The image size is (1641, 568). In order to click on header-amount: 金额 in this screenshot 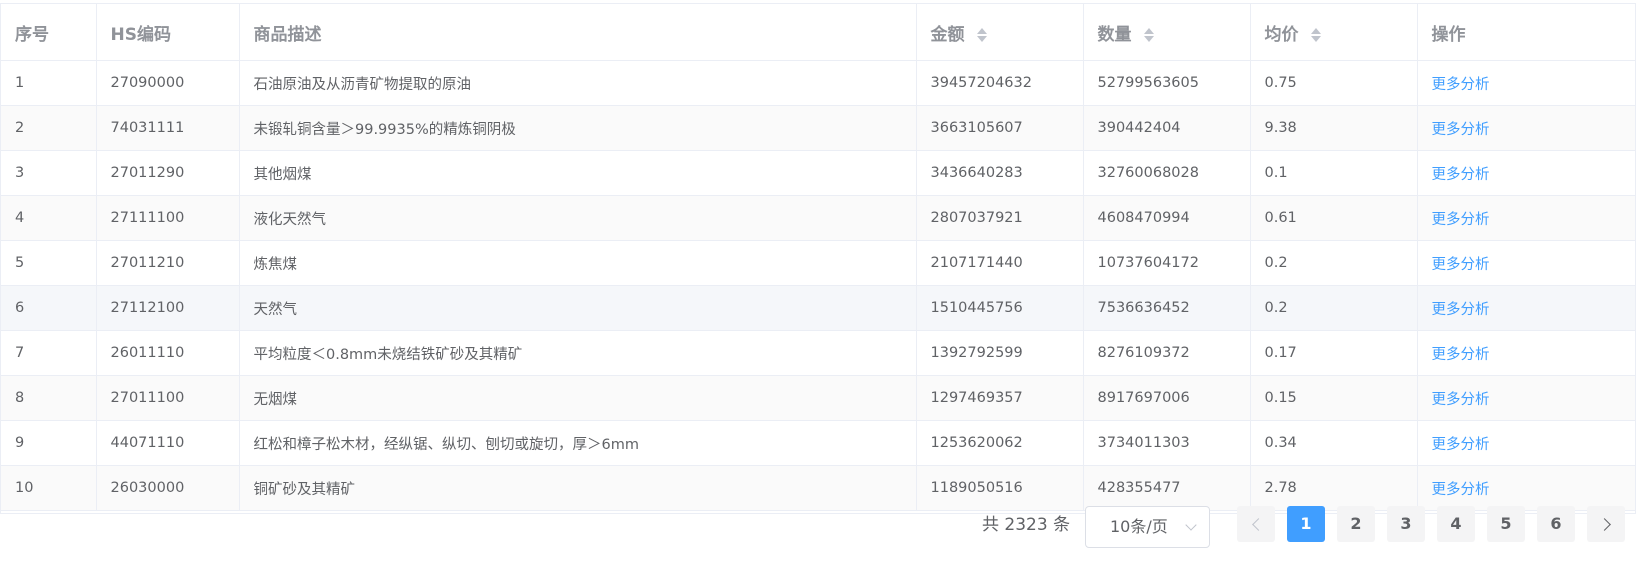, I will do `click(1000, 32)`.